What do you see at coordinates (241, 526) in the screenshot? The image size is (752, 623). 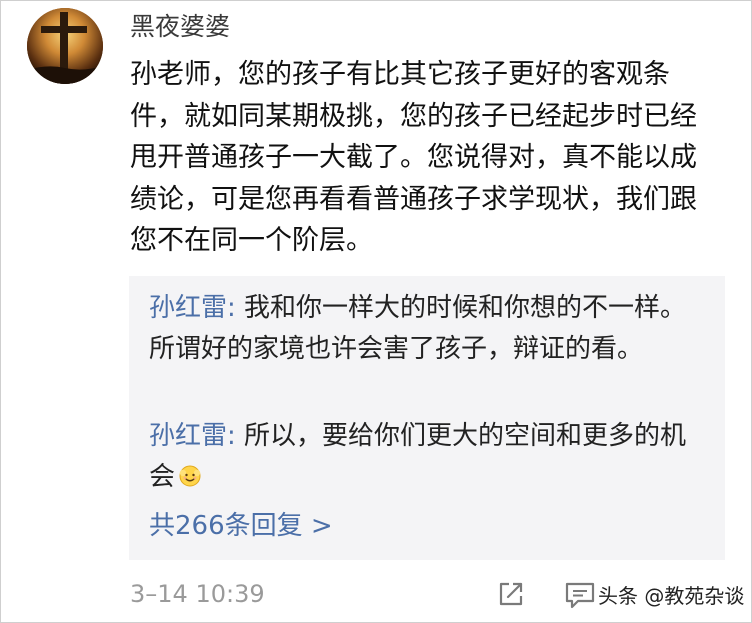 I see `more-replies-link: 共266条回复 >` at bounding box center [241, 526].